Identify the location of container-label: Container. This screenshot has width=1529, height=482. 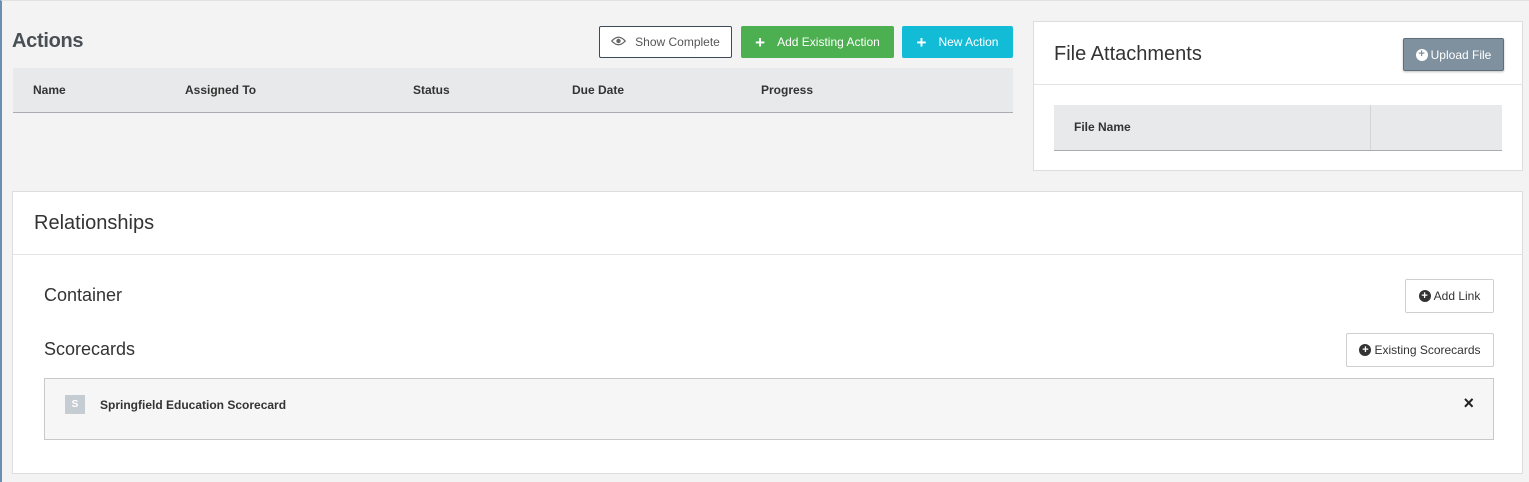
(83, 295).